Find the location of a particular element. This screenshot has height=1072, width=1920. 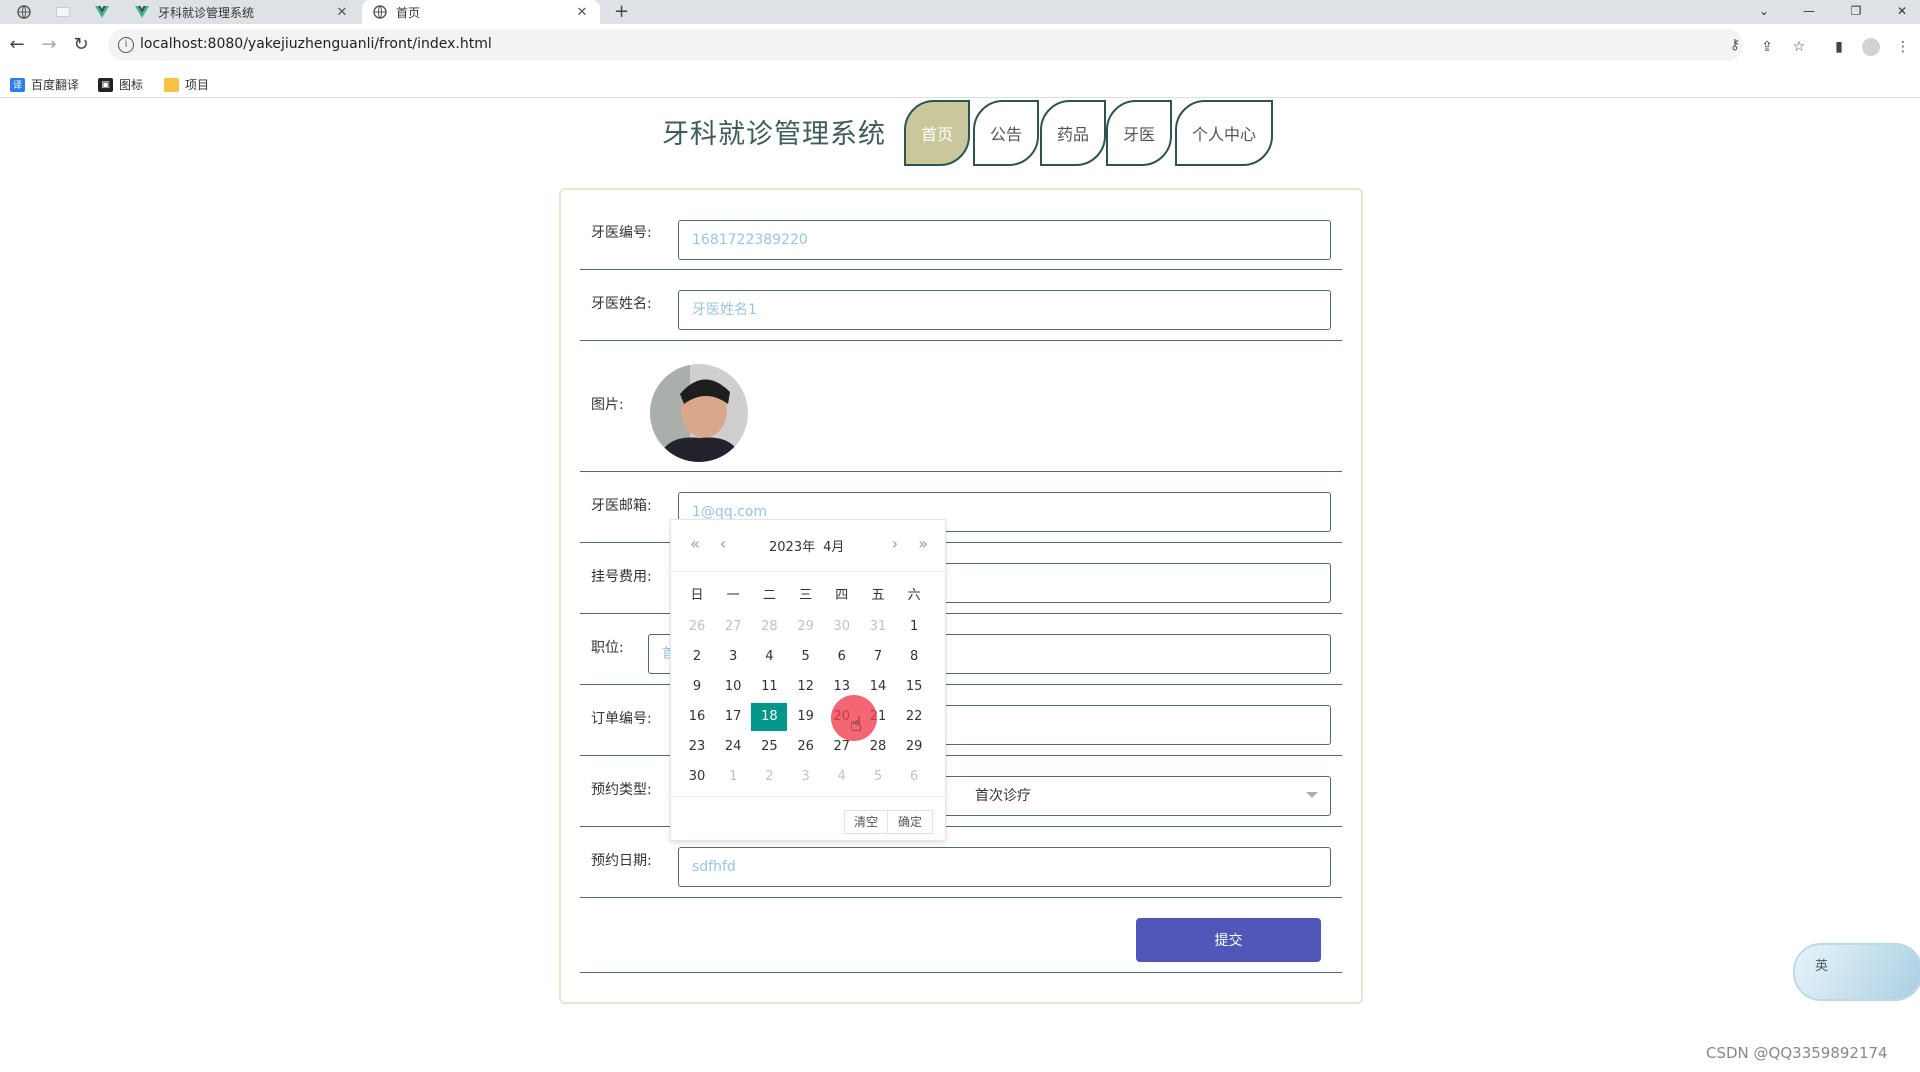

bookmark-icons: ▣ 图标 is located at coordinates (120, 84).